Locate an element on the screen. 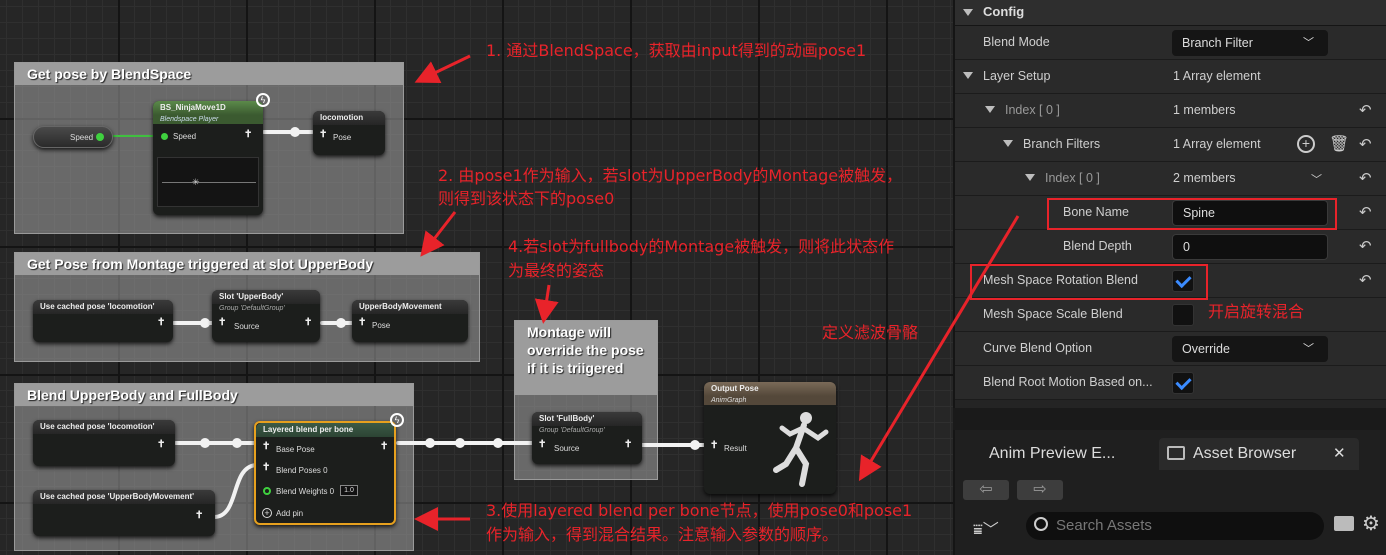  curve-blend-combo: Override ﹀ is located at coordinates (1250, 349).